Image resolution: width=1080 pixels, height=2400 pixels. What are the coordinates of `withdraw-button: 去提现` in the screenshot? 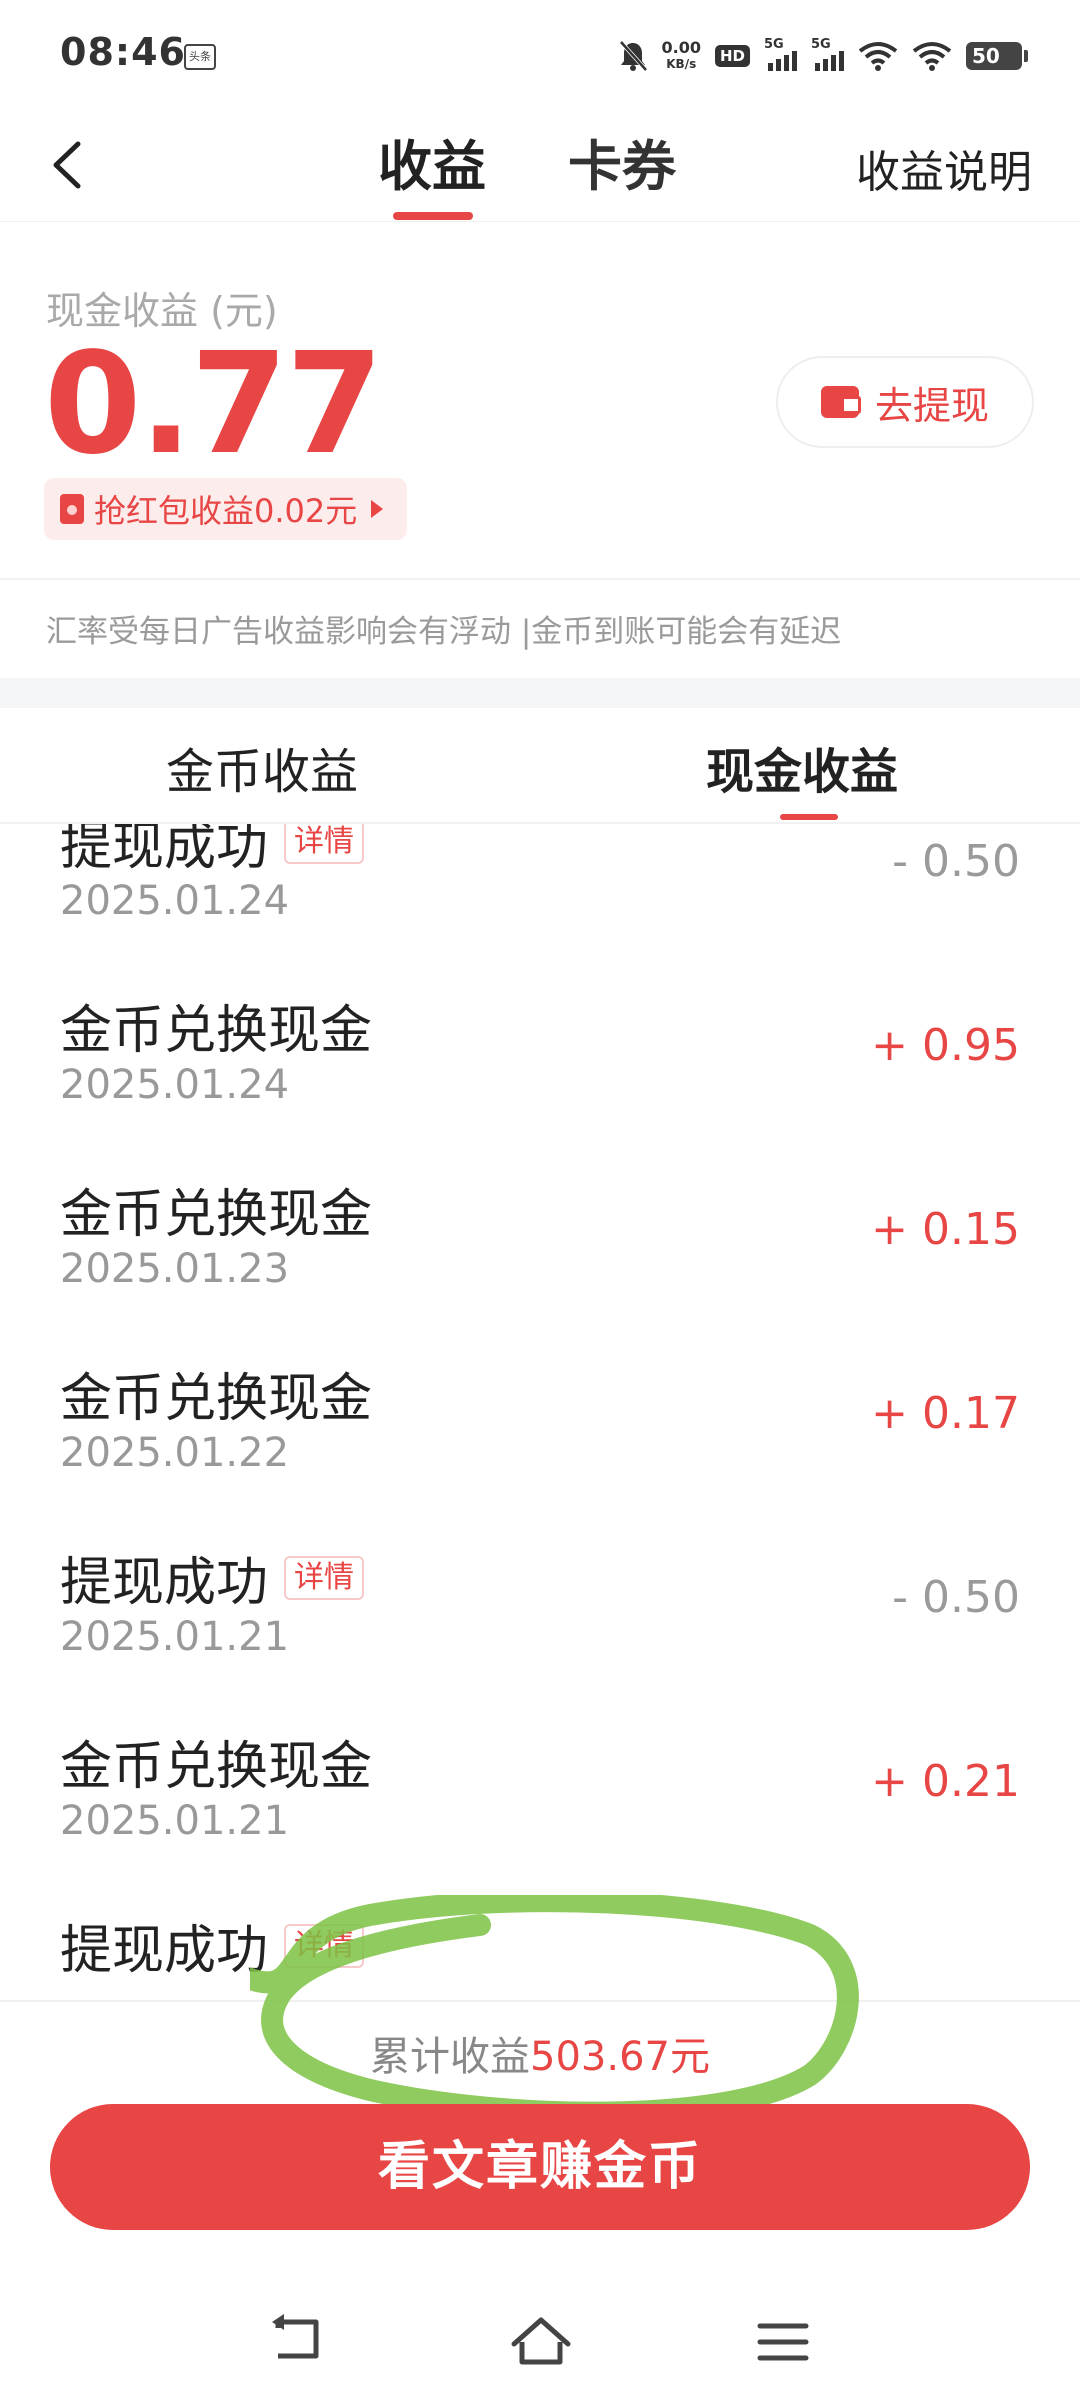 It's located at (905, 402).